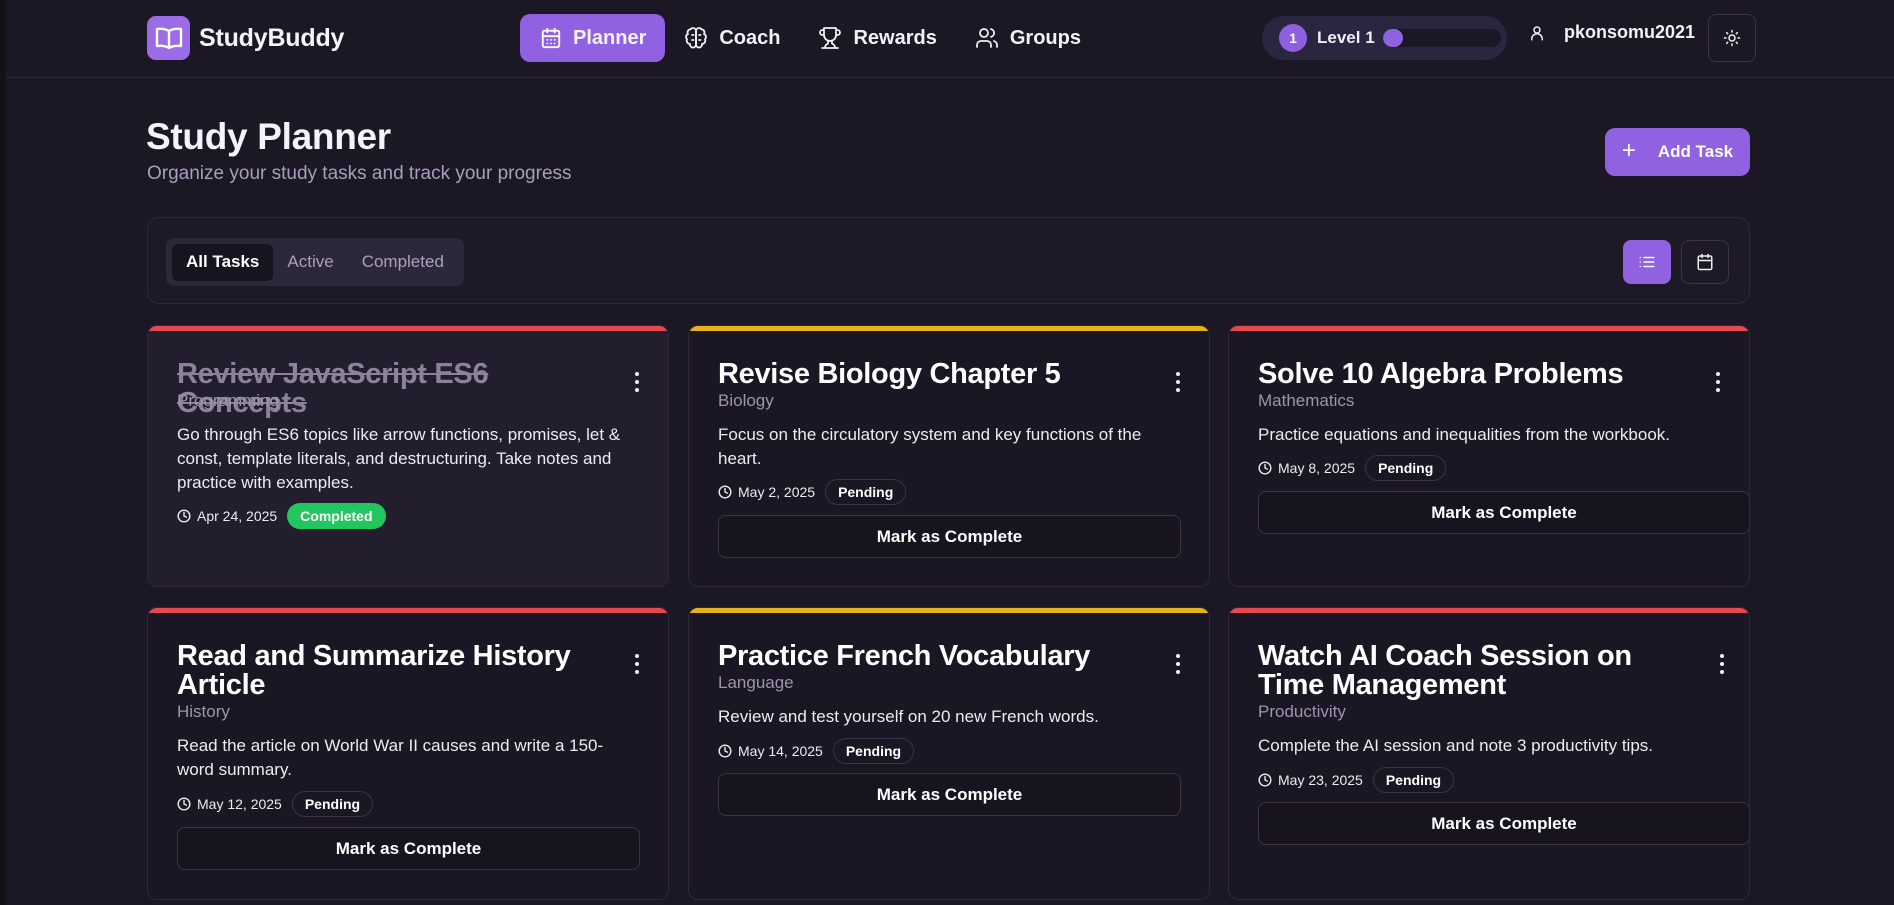 Image resolution: width=1894 pixels, height=905 pixels. I want to click on task-meta: May 14, 2025 Pending, so click(816, 751).